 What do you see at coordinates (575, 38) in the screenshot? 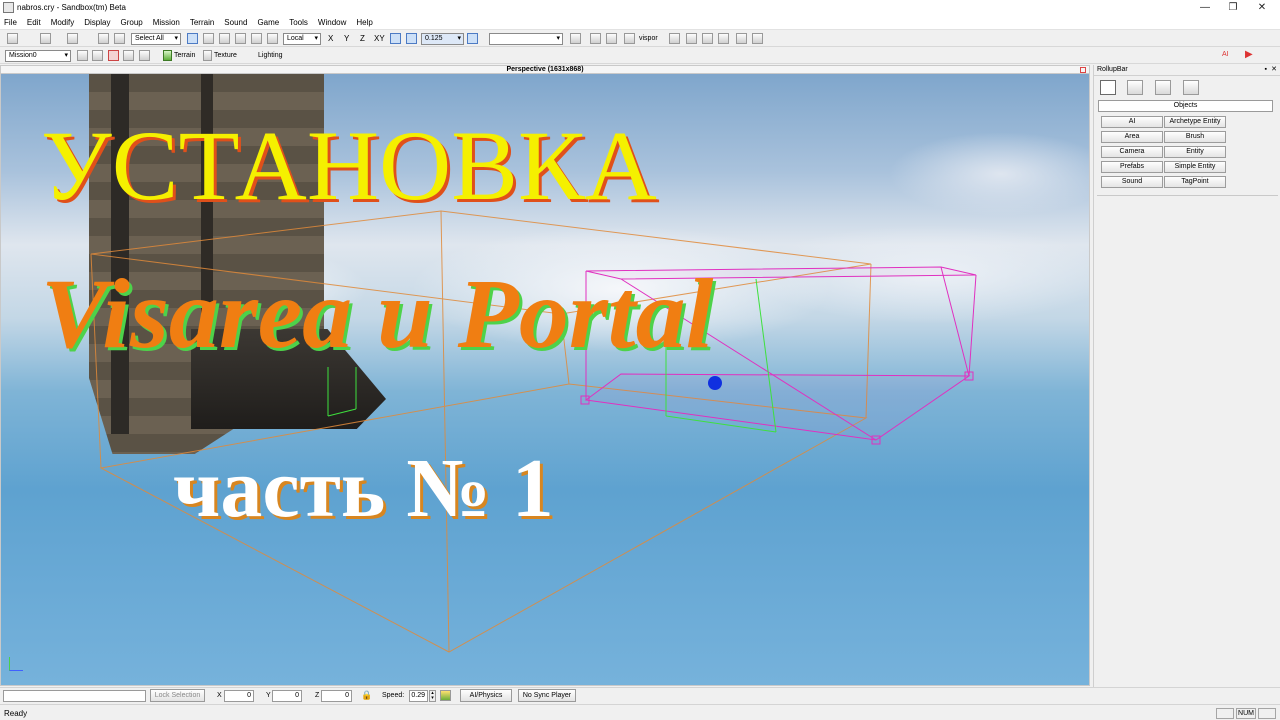
I see `goto-selection-icon` at bounding box center [575, 38].